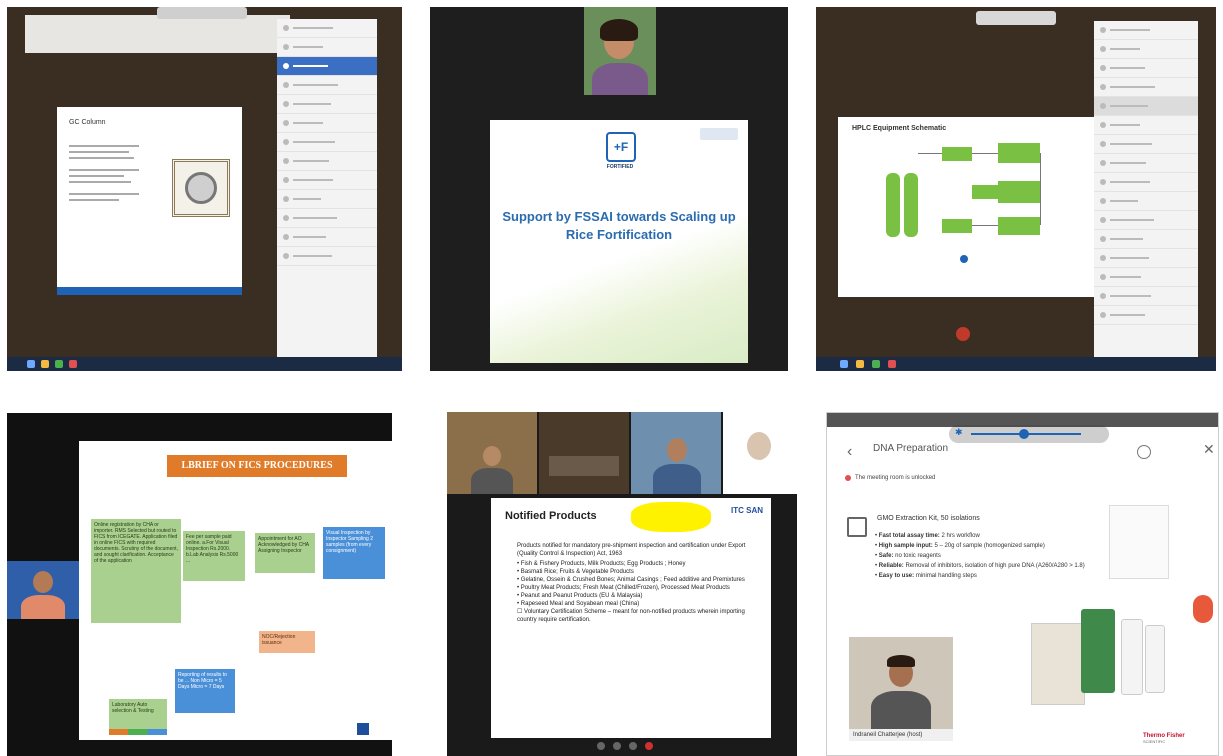  What do you see at coordinates (957, 226) in the screenshot?
I see `injector-box` at bounding box center [957, 226].